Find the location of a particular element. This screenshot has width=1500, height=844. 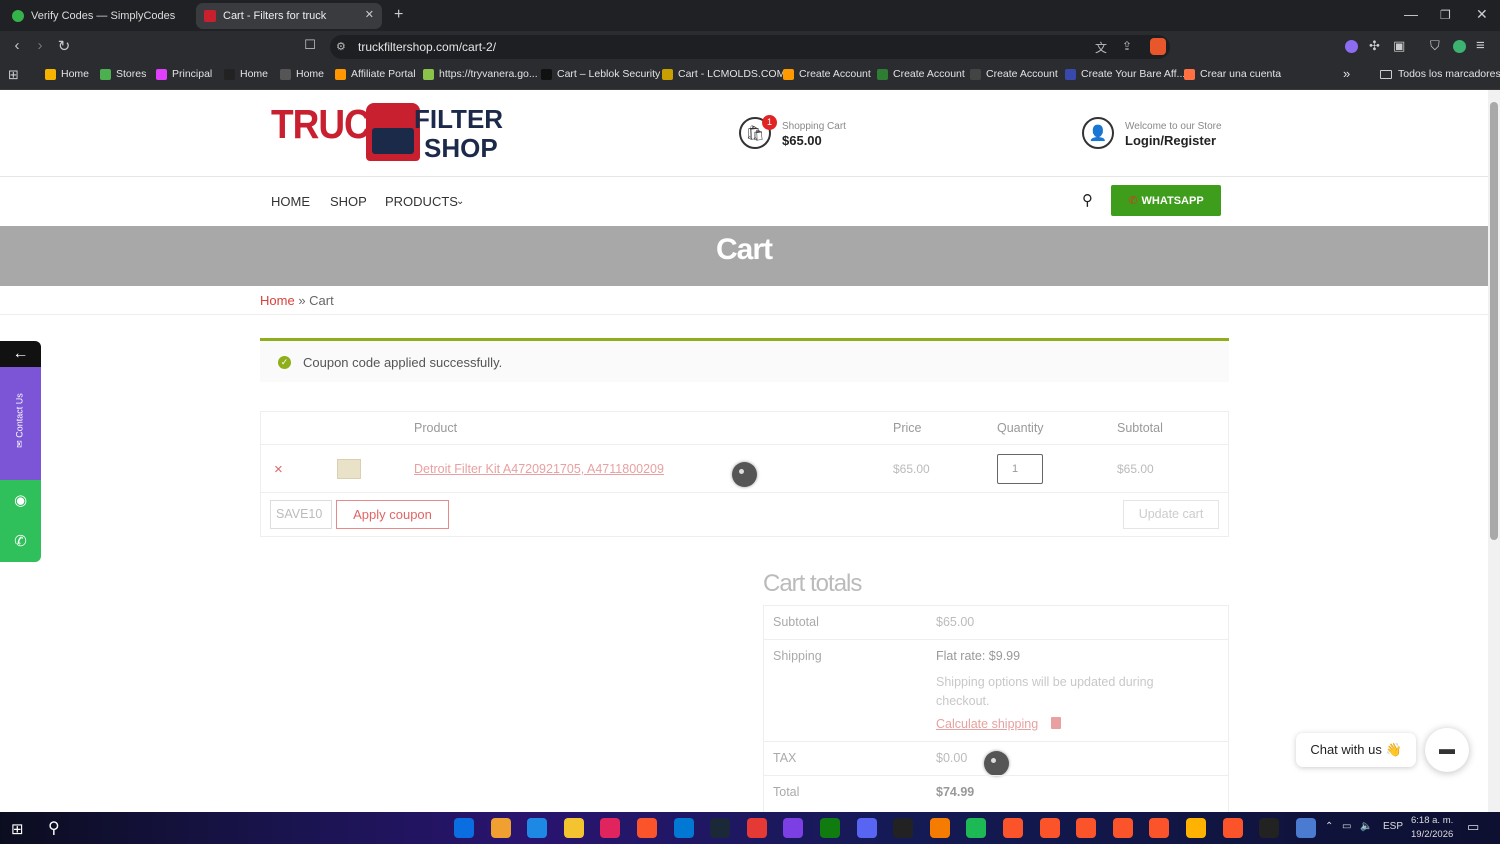

quantity-input: 1 is located at coordinates (1020, 469).